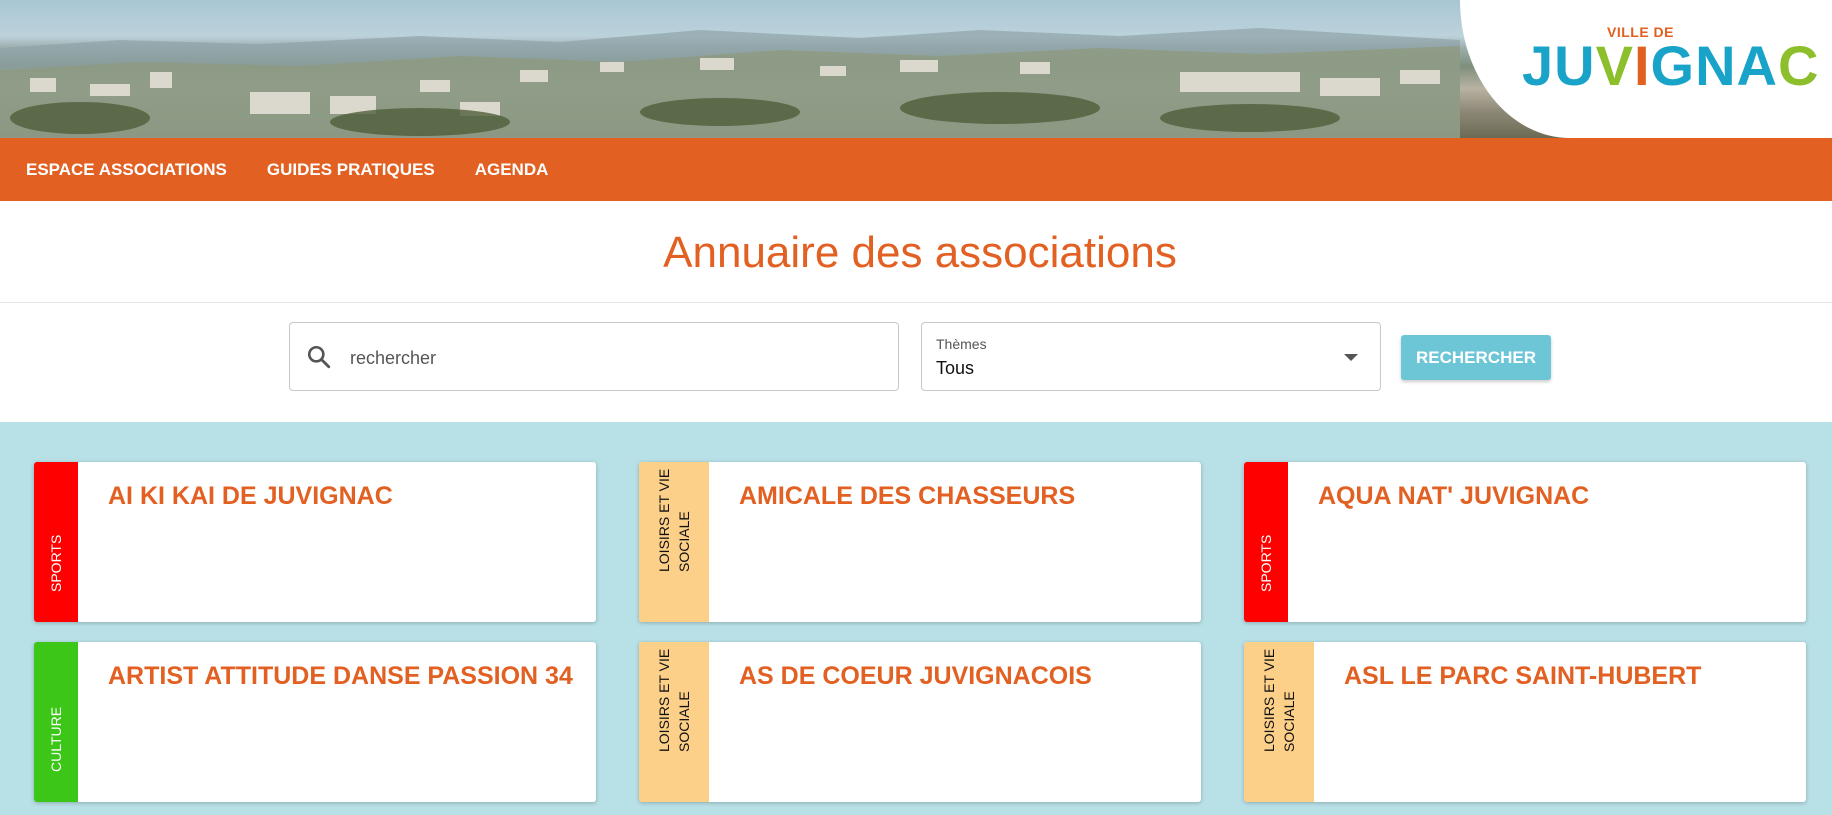 The image size is (1832, 815). Describe the element at coordinates (916, 302) in the screenshot. I see `title-divider` at that location.